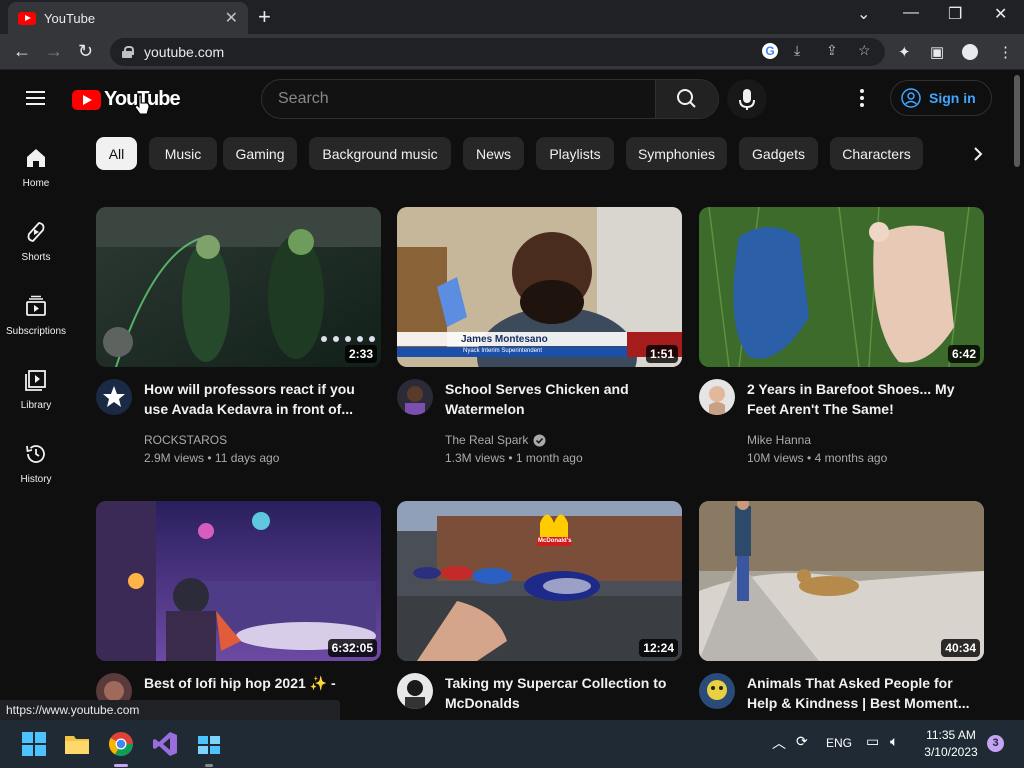 This screenshot has height=768, width=1024. Describe the element at coordinates (539, 440) in the screenshot. I see `verified-check-icon` at that location.